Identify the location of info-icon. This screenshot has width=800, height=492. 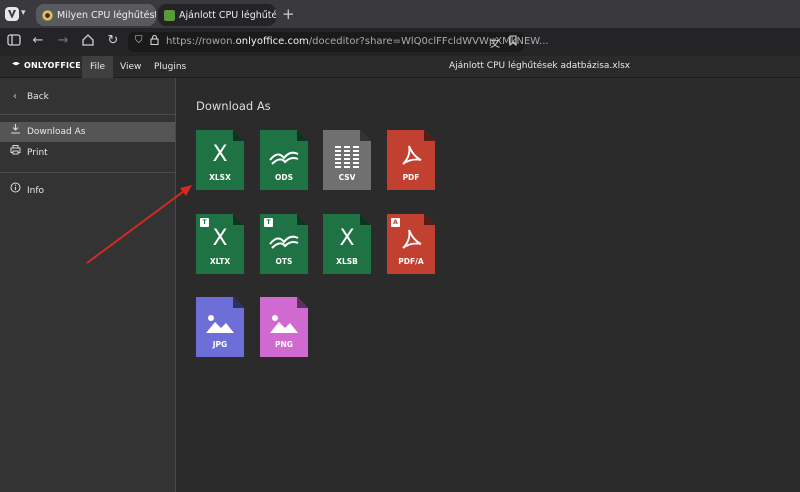
(15, 191).